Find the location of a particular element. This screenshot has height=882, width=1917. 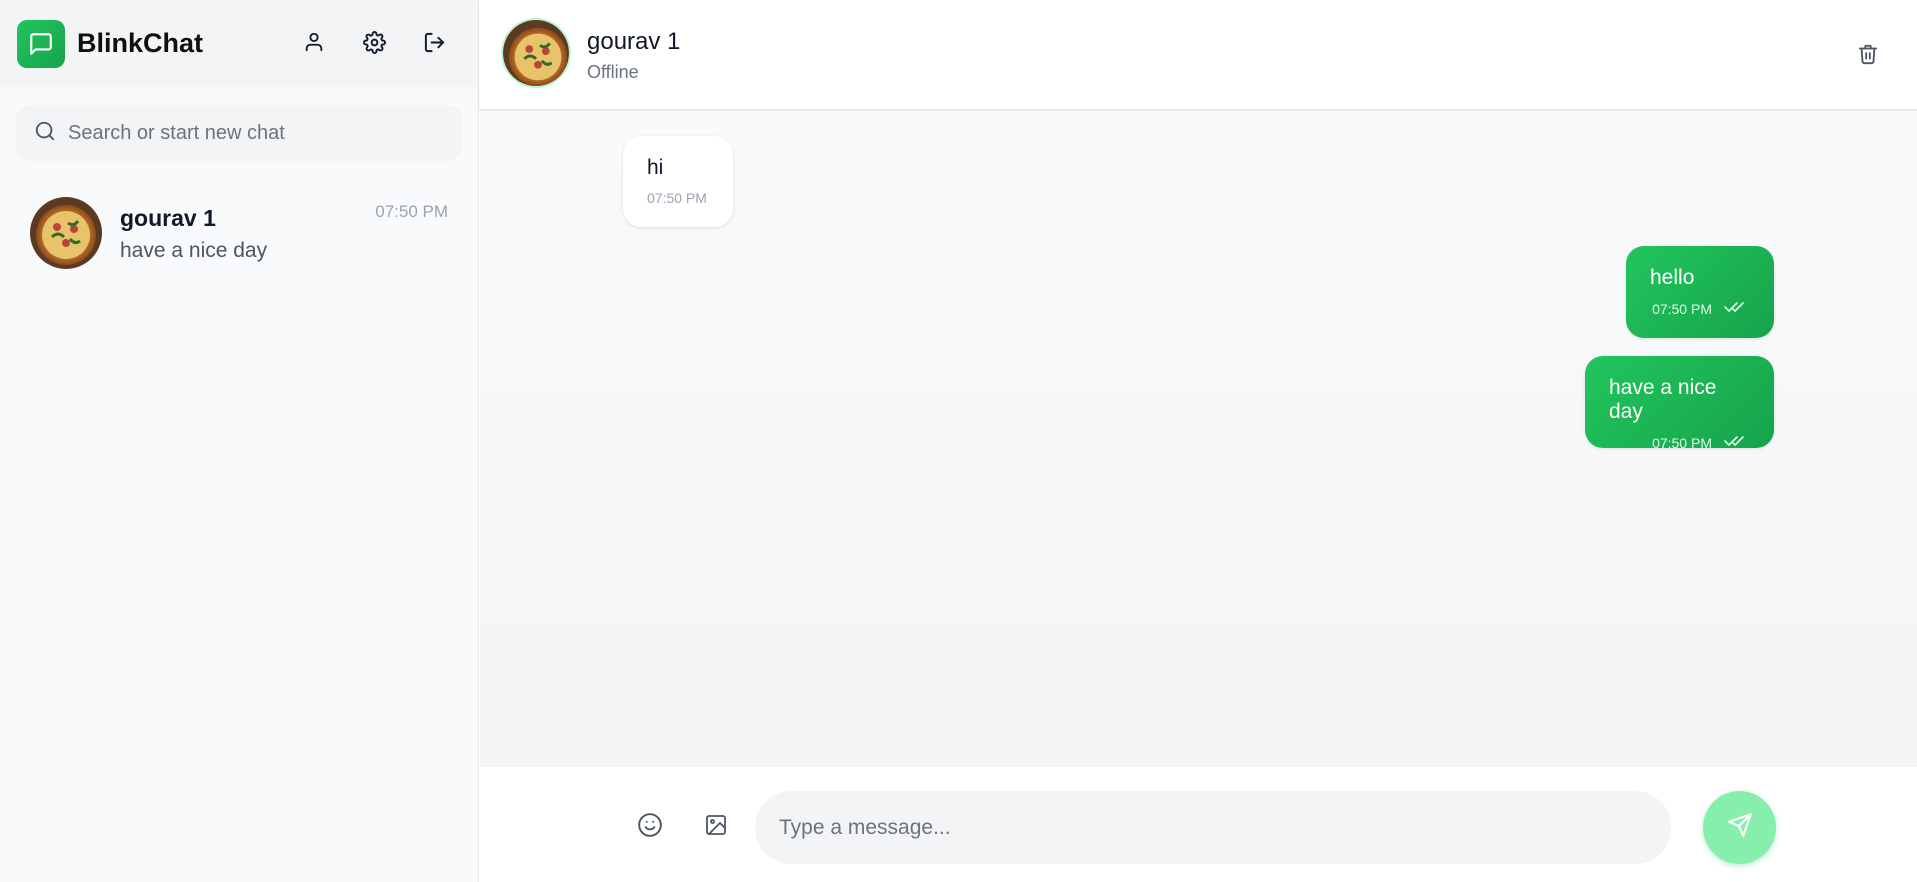

avatar is located at coordinates (66, 233).